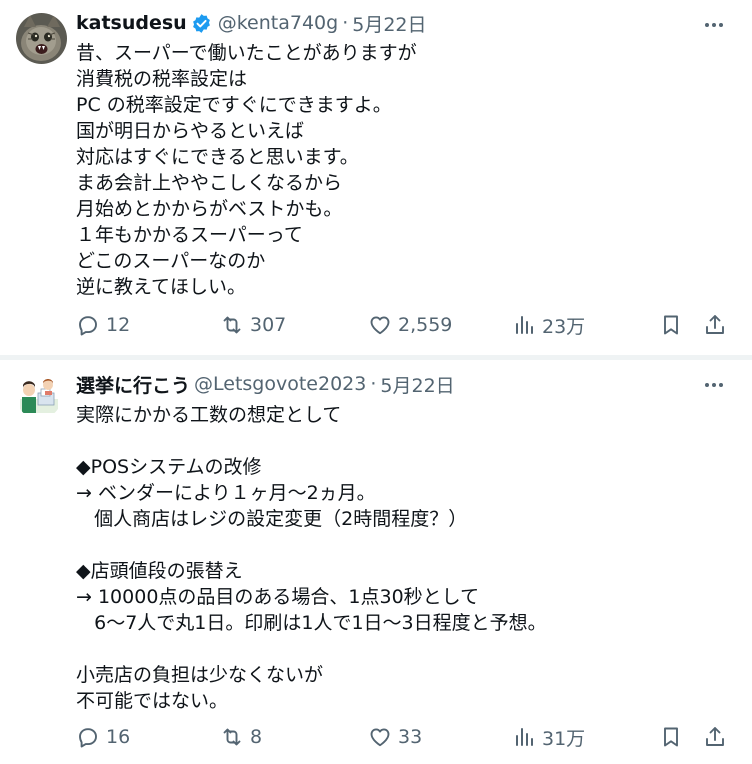 The width and height of the screenshot is (752, 764). What do you see at coordinates (133, 384) in the screenshot?
I see `author-name: 選挙に行こう` at bounding box center [133, 384].